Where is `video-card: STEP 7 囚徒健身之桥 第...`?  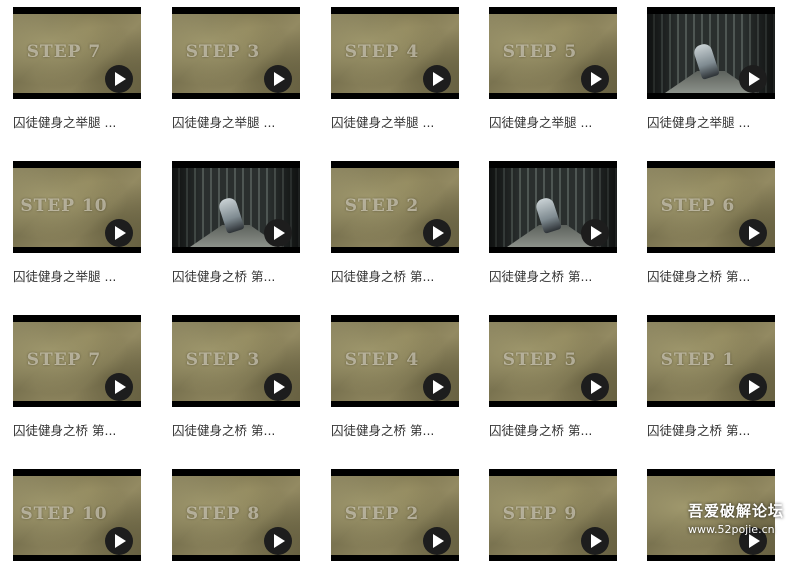 video-card: STEP 7 囚徒健身之桥 第... is located at coordinates (77, 376).